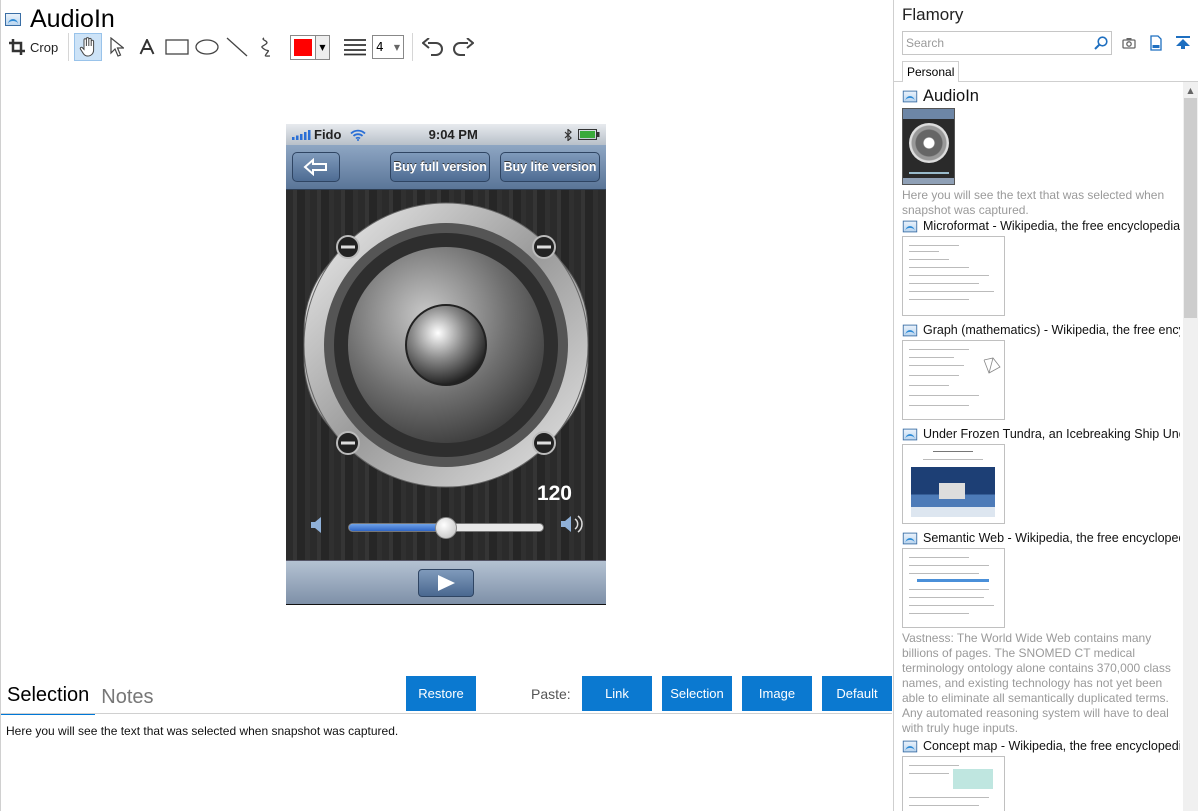 The image size is (1198, 811). I want to click on phone-play-bar, so click(446, 582).